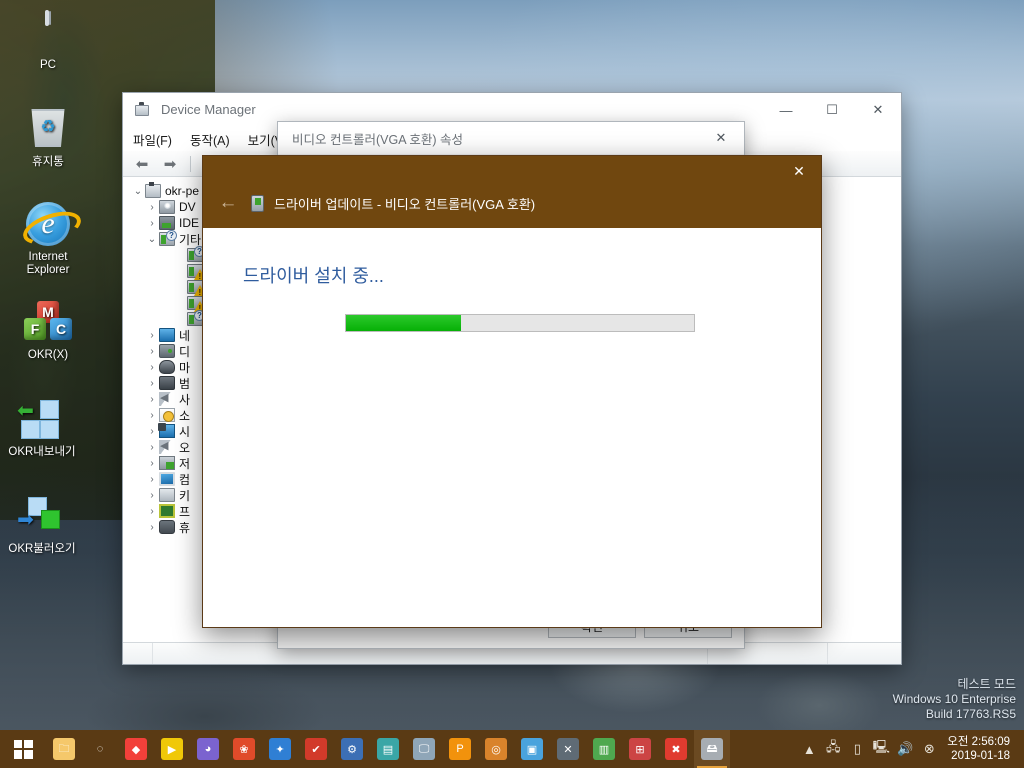  I want to click on taskbar-item-windows-tool: ⊞, so click(640, 749).